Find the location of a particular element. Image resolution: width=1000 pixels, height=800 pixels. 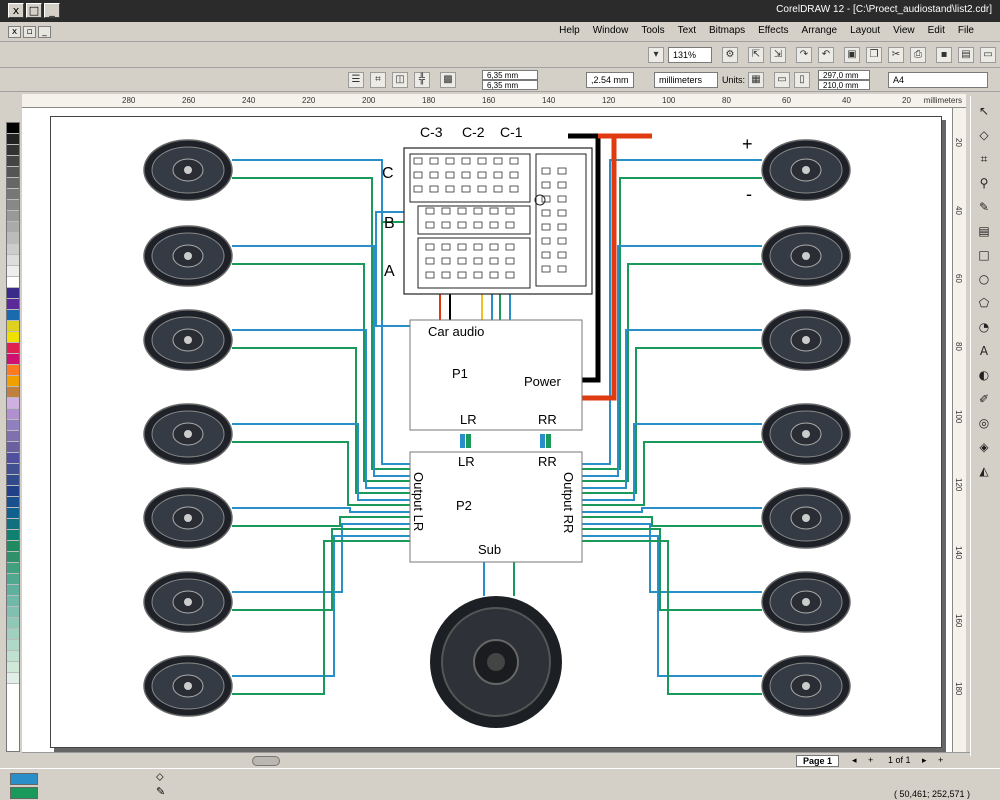

snap-grid-icon: ▩ is located at coordinates (448, 80).